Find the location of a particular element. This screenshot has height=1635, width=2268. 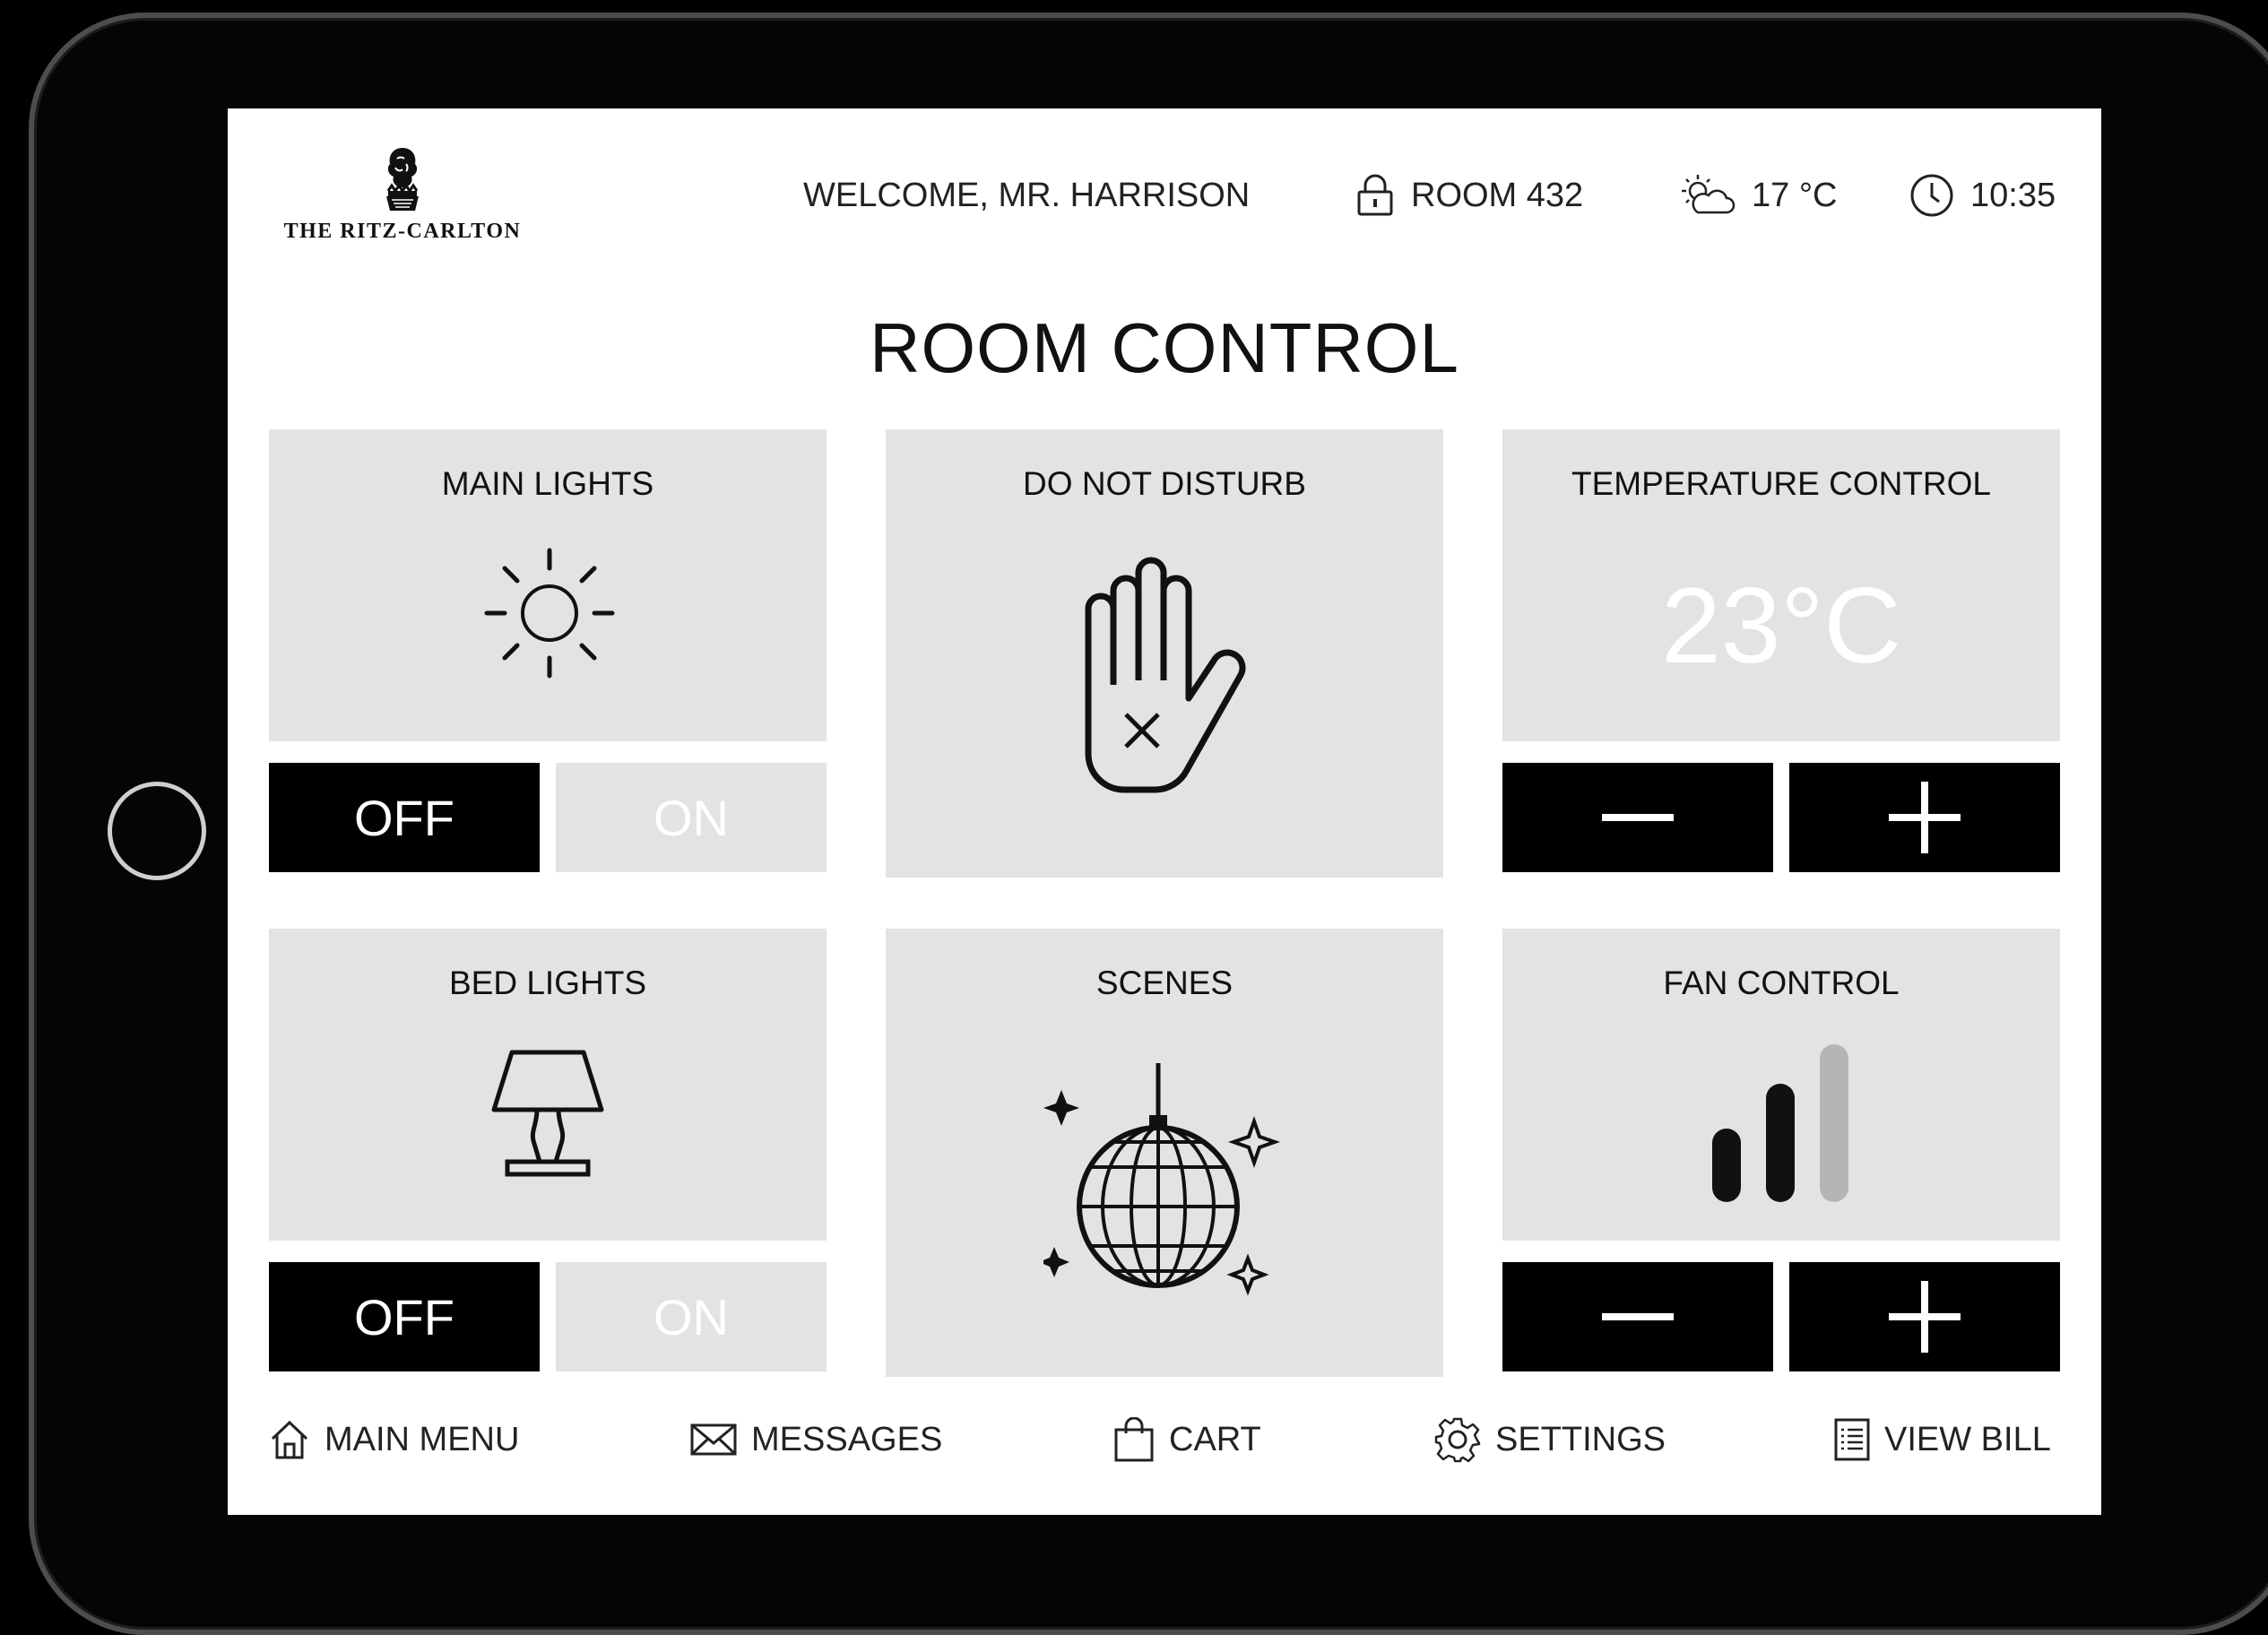

welcome-message: WELCOME, MR. HARRISON is located at coordinates (1026, 196).